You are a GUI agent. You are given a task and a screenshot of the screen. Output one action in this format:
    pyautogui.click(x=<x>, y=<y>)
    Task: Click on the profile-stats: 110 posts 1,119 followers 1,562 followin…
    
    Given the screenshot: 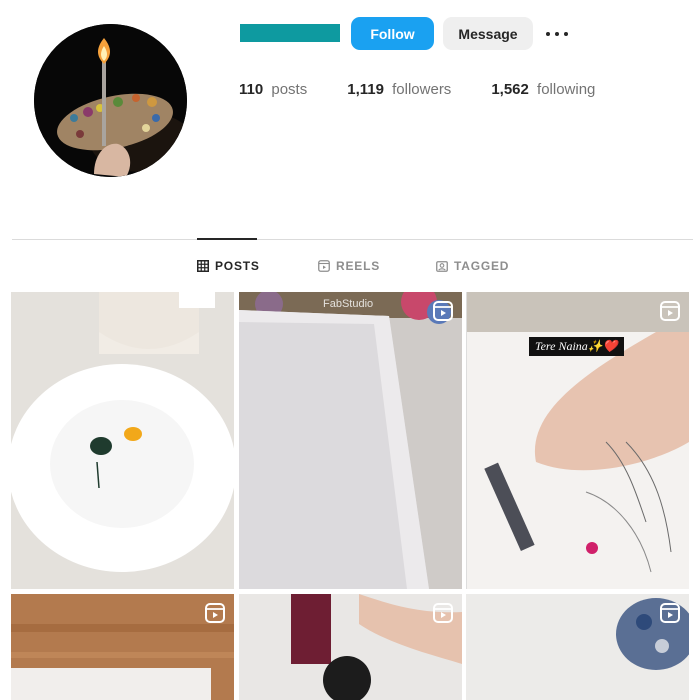 What is the action you would take?
    pyautogui.click(x=437, y=89)
    